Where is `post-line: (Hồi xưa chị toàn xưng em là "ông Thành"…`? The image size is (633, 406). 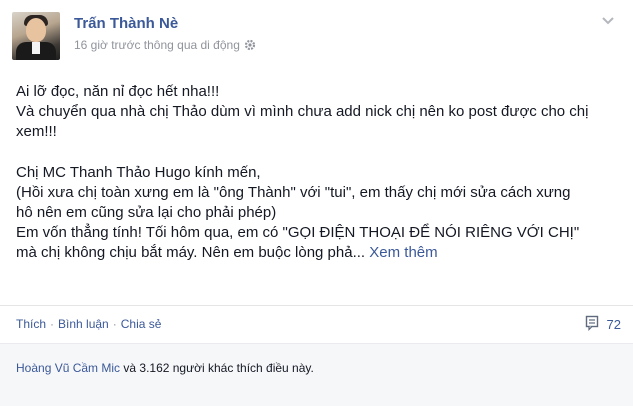 post-line: (Hồi xưa chị toàn xưng em là "ông Thành"… is located at coordinates (293, 192).